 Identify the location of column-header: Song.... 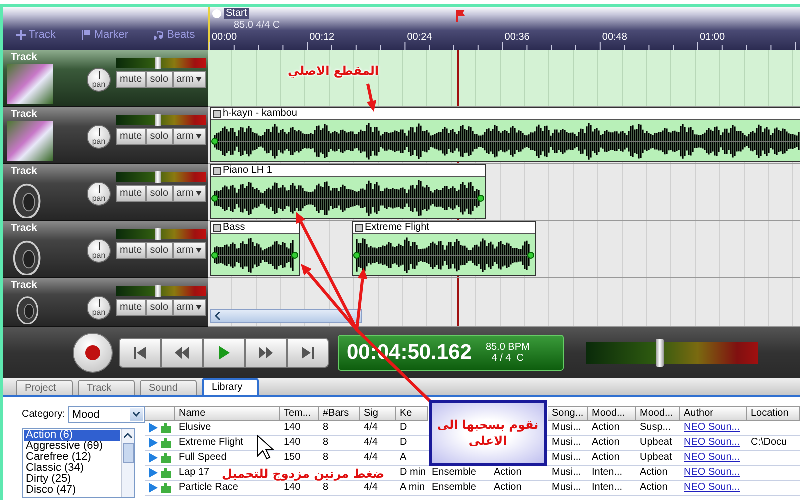
(568, 413).